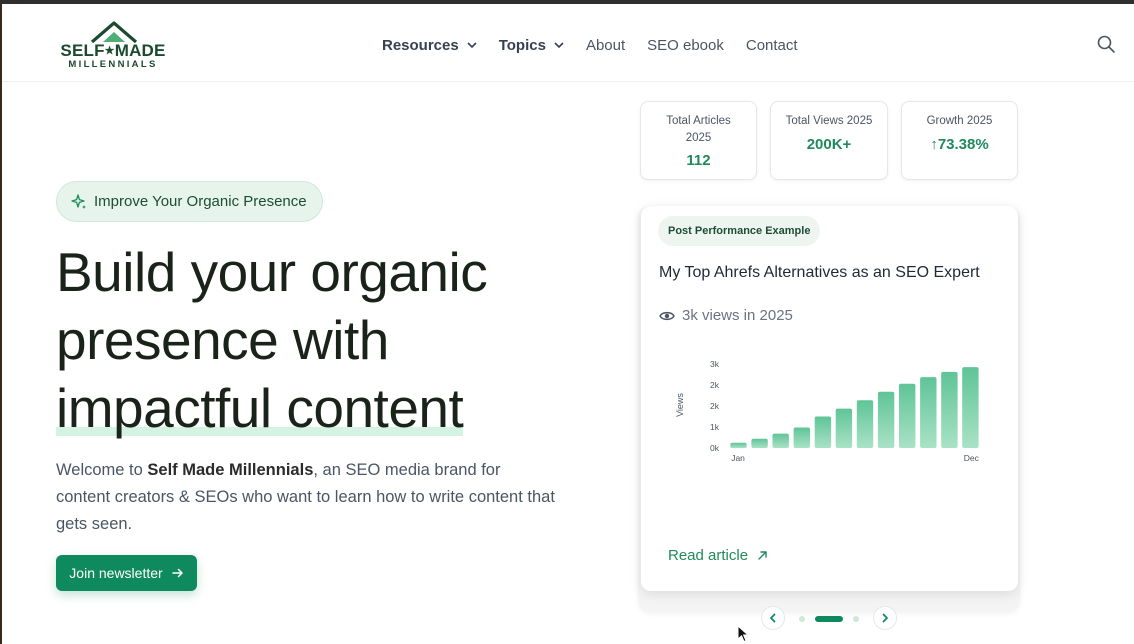 The width and height of the screenshot is (1134, 644). I want to click on chart-bar-apr, so click(801, 437).